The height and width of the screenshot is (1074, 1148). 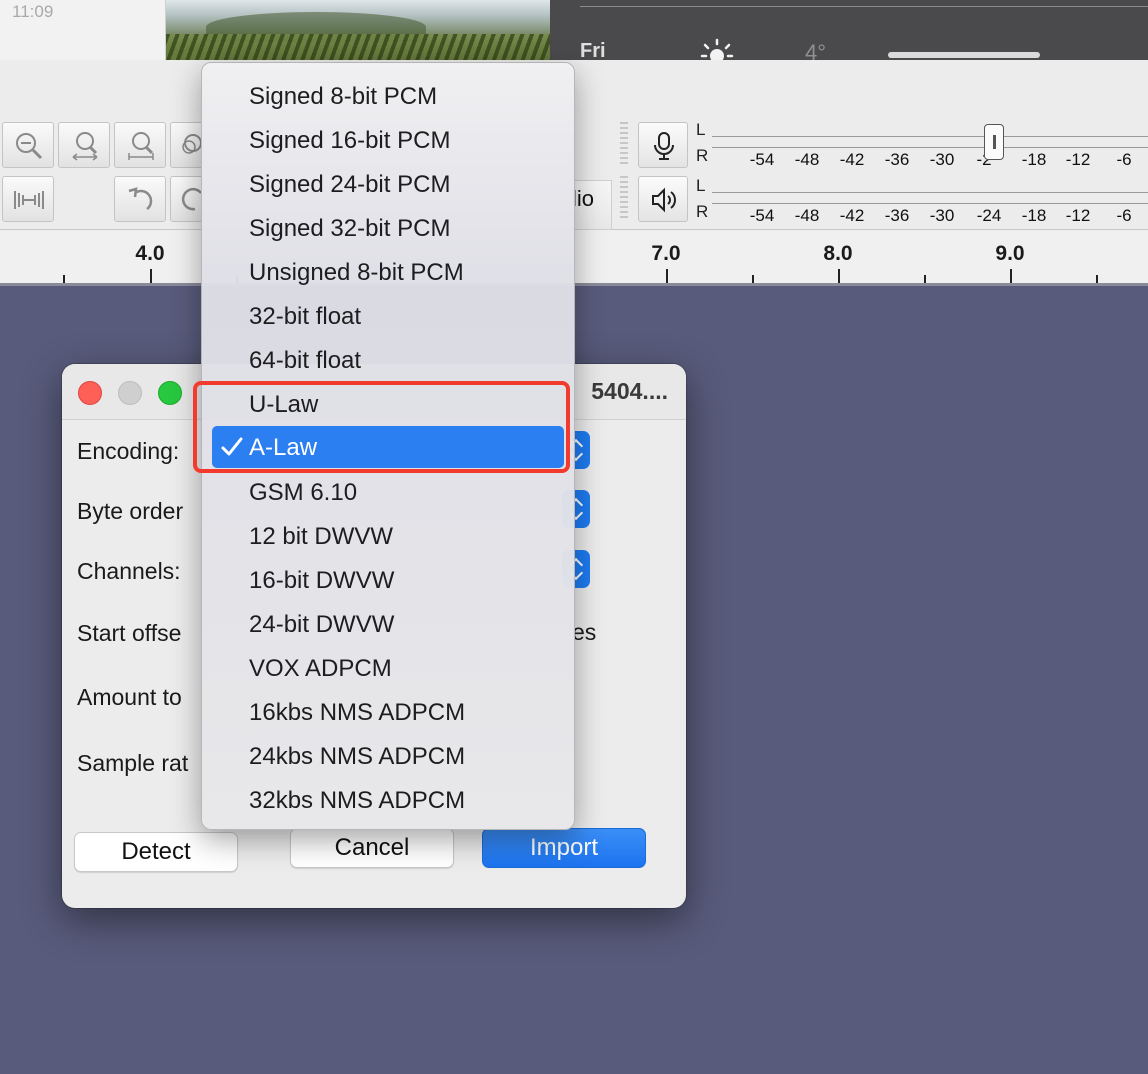 I want to click on record-meter-left-label: L, so click(x=701, y=129).